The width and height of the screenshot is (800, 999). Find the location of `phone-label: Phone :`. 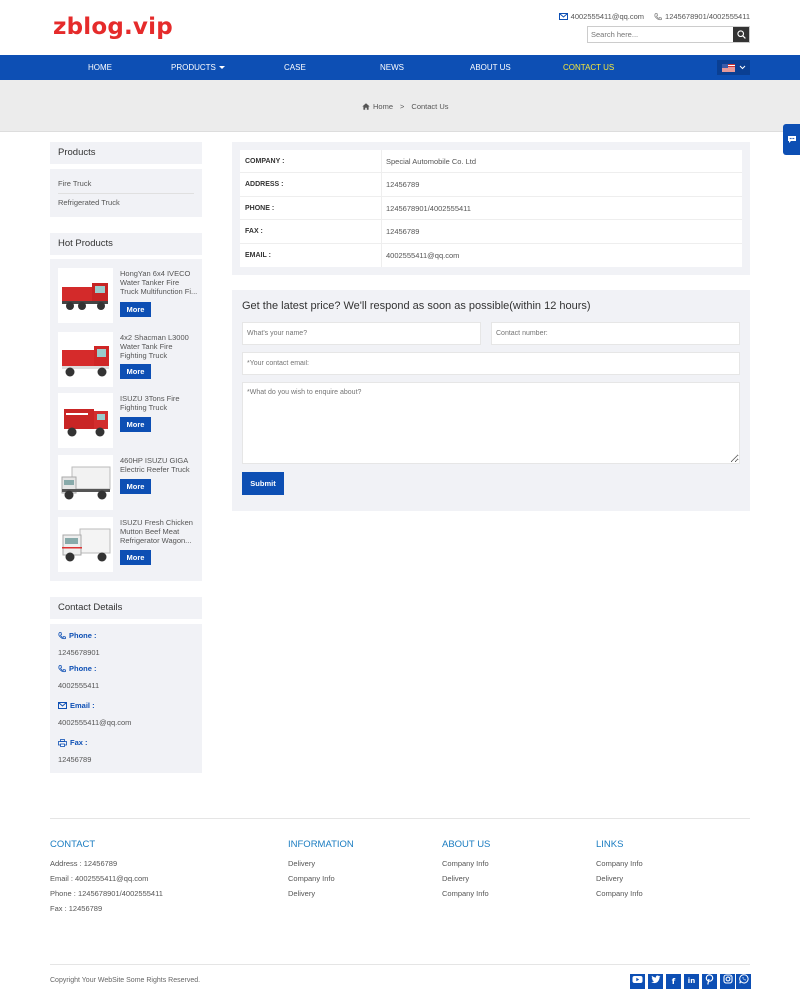

phone-label: Phone : is located at coordinates (77, 635).